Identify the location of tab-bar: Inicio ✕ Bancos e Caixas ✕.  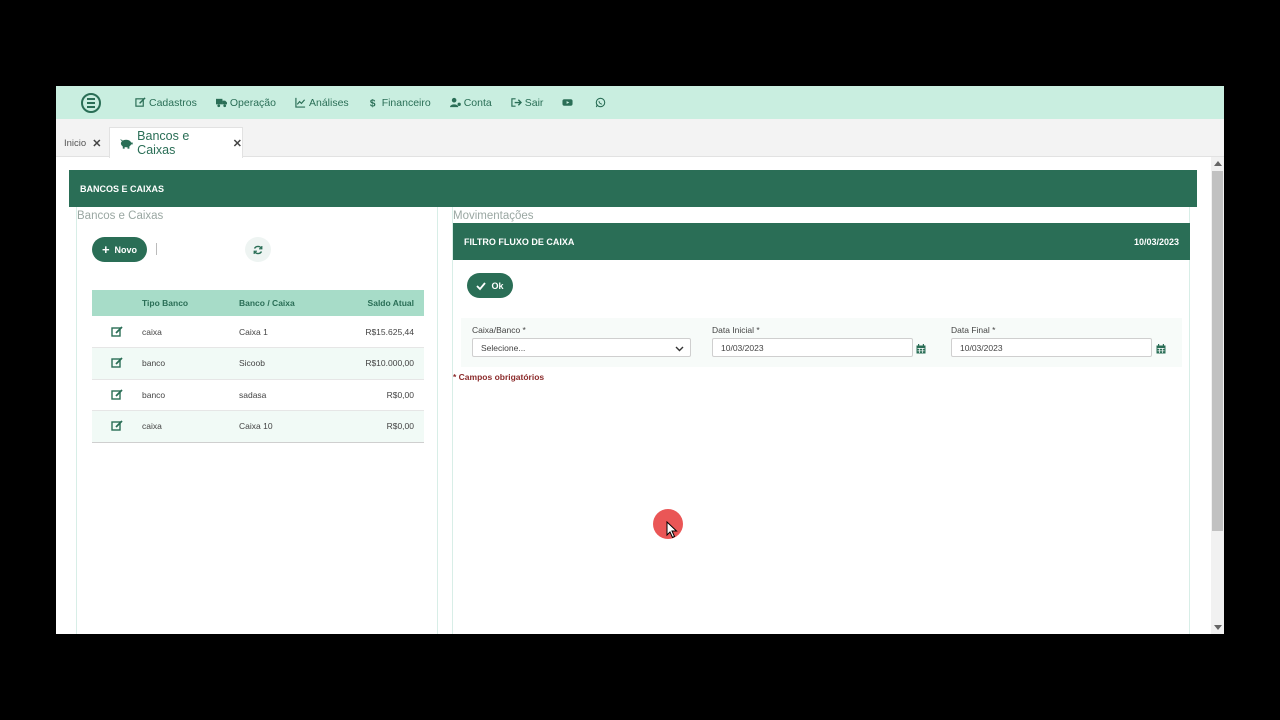
(640, 138).